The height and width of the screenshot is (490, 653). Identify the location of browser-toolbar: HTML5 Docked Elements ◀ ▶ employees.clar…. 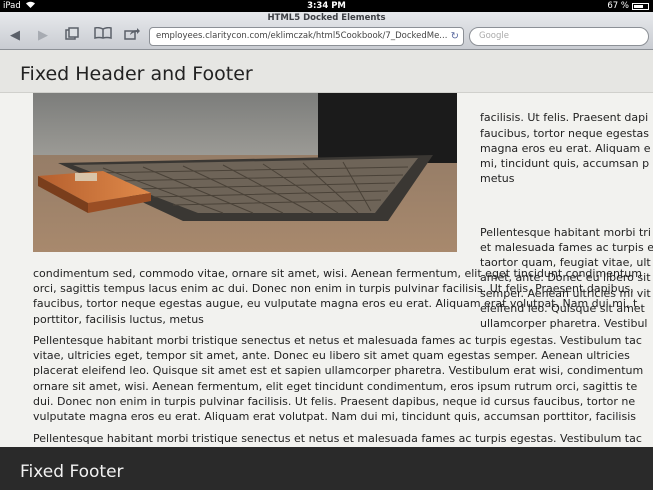
(326, 31).